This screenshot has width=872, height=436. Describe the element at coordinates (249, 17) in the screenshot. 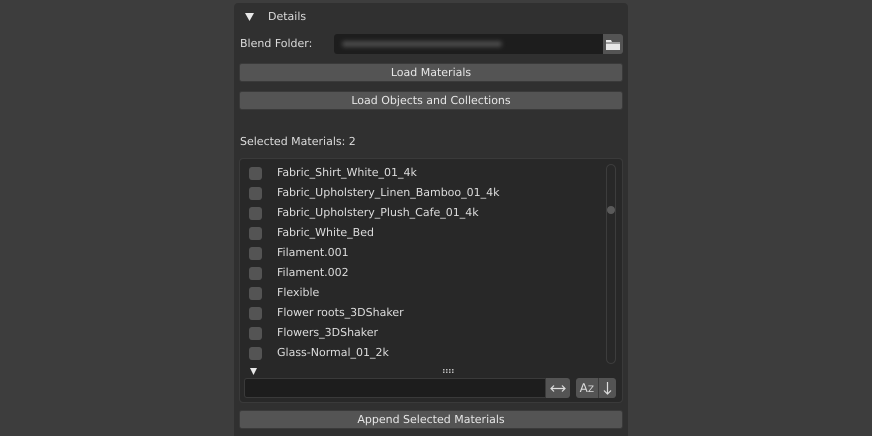

I see `disclosure-triangle-icon` at that location.